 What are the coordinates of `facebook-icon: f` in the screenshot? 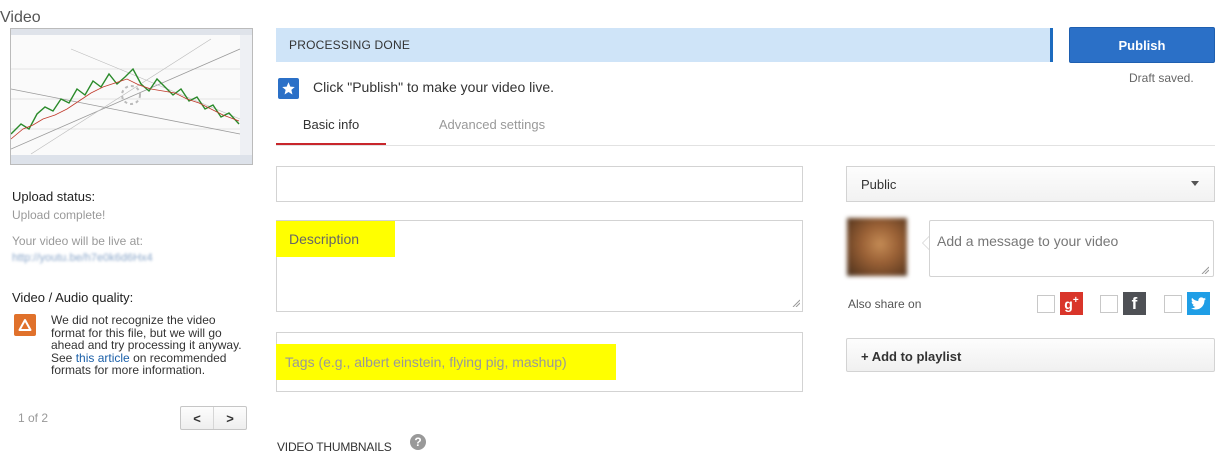 It's located at (1134, 303).